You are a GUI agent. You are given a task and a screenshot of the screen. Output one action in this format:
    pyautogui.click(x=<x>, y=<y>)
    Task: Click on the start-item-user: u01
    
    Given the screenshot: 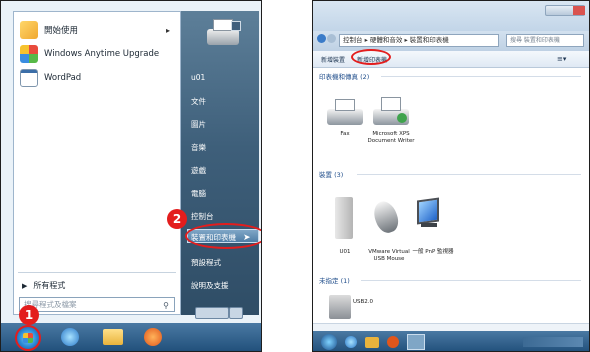 What is the action you would take?
    pyautogui.click(x=198, y=77)
    